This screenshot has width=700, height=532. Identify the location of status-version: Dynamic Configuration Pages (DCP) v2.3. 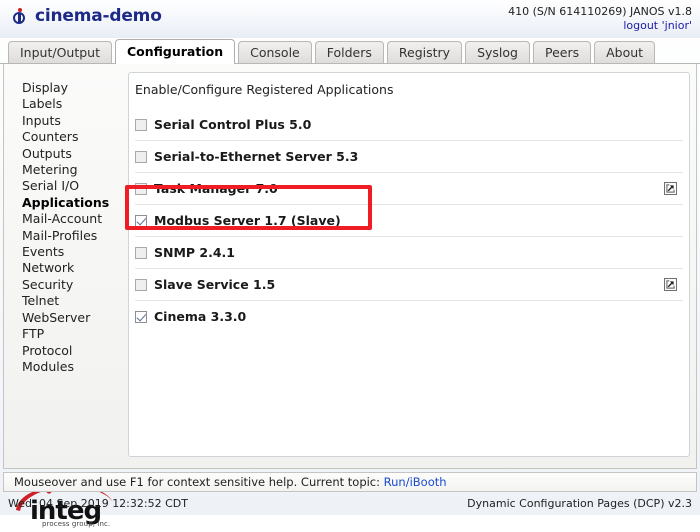
(579, 503).